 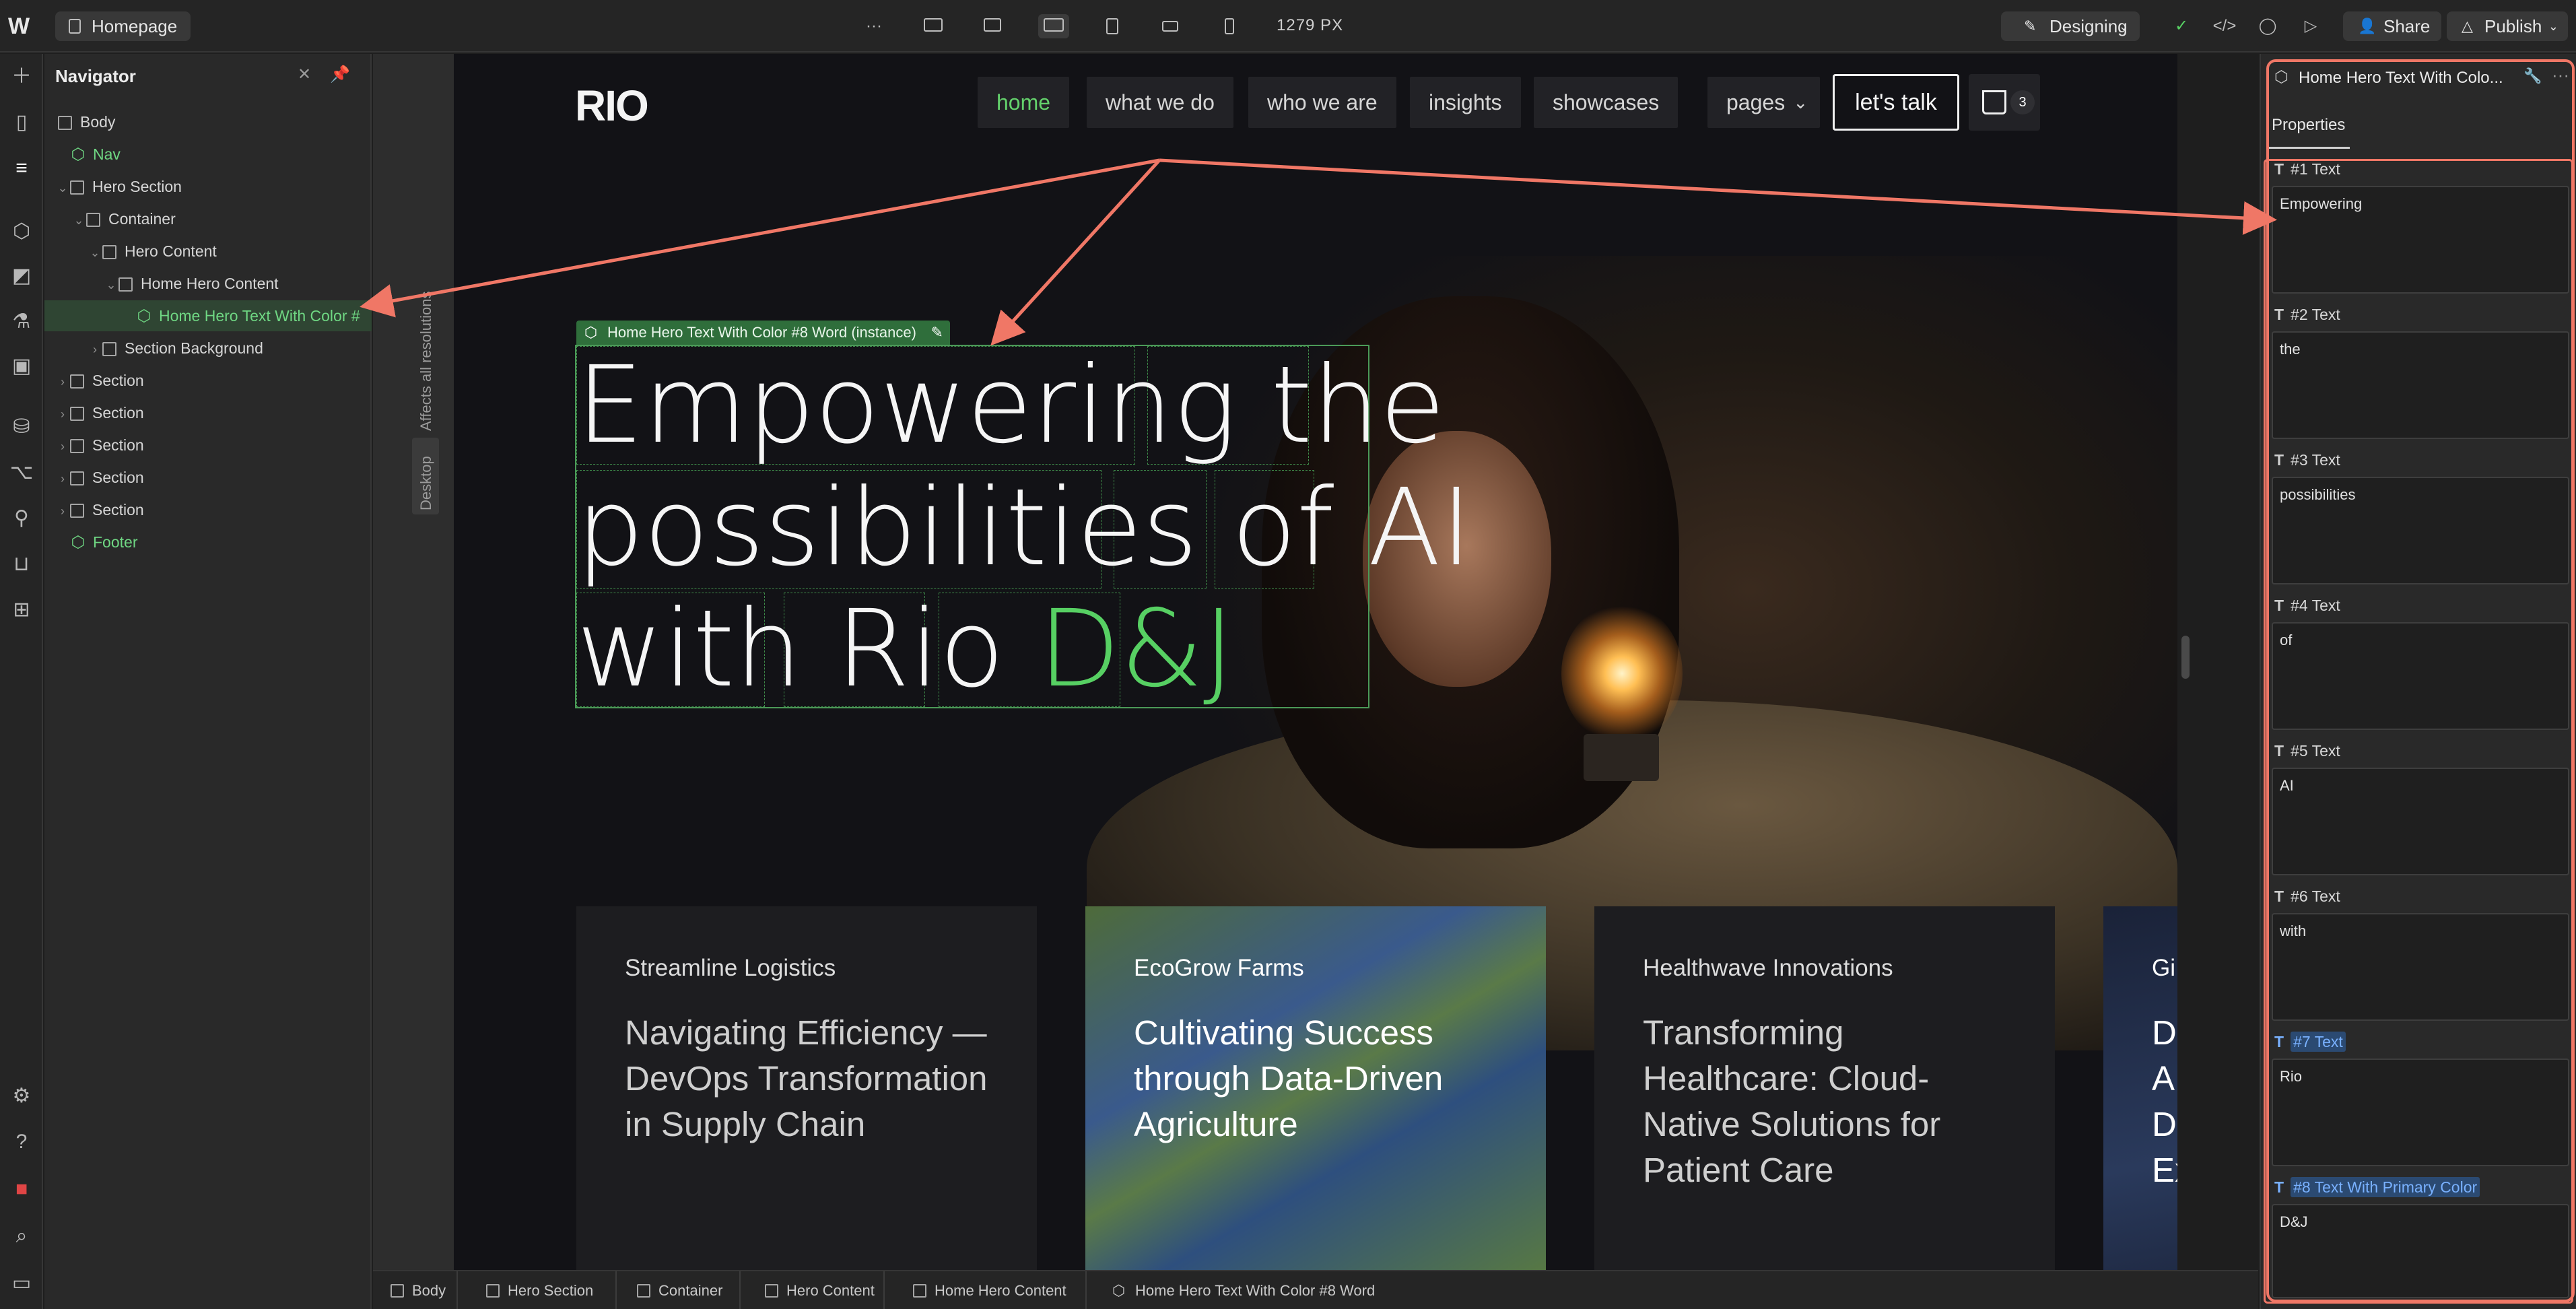 What do you see at coordinates (21, 426) in the screenshot?
I see `cms-icon: ⛁` at bounding box center [21, 426].